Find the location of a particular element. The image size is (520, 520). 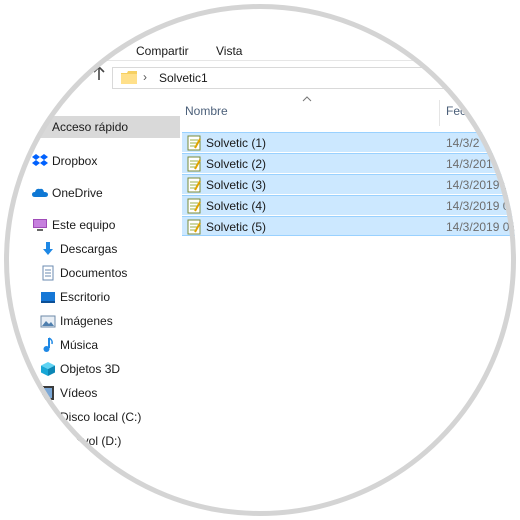

dropbox-icon is located at coordinates (40, 161).